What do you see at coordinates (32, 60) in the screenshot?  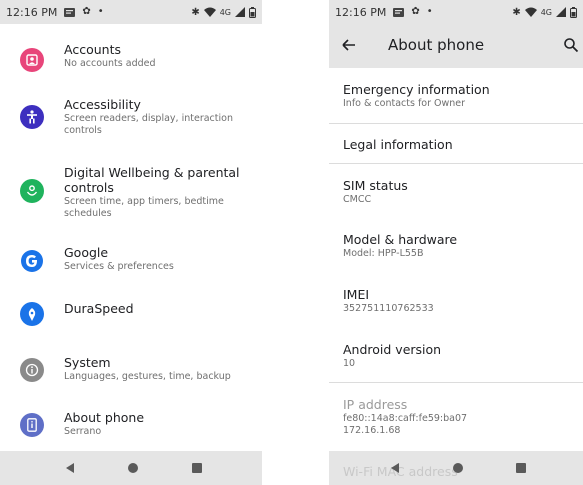 I see `accounts-icon` at bounding box center [32, 60].